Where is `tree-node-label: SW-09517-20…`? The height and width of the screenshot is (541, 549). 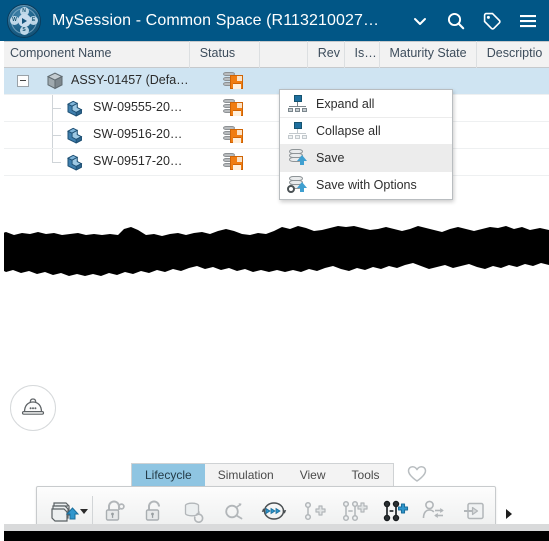 tree-node-label: SW-09517-20… is located at coordinates (138, 161).